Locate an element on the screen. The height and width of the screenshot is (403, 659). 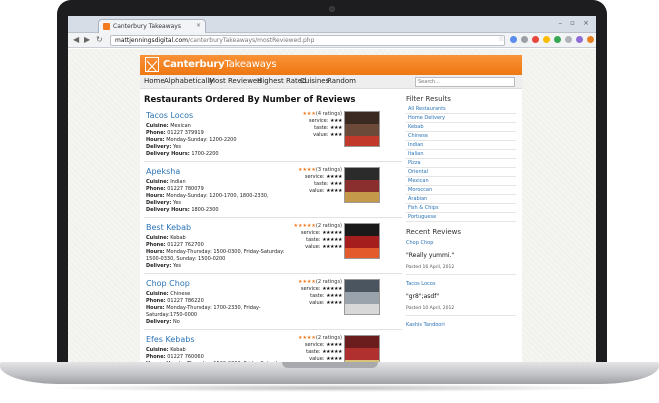
info-value: 1800-2300 is located at coordinates (205, 210).